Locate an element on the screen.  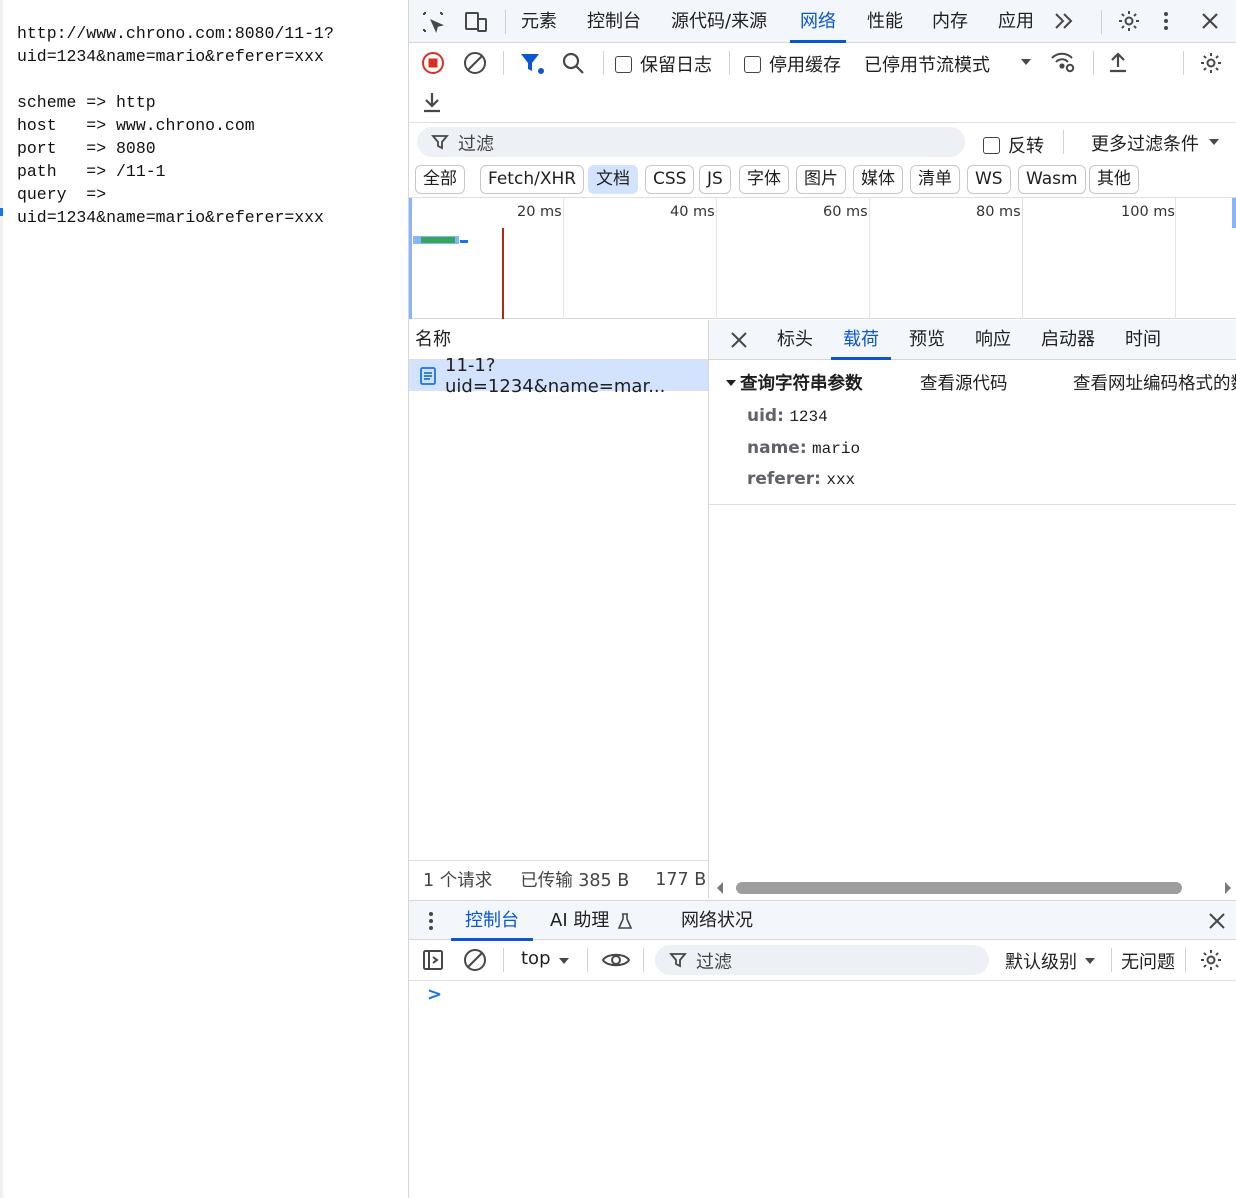
drawer-menu-icon is located at coordinates (431, 921).